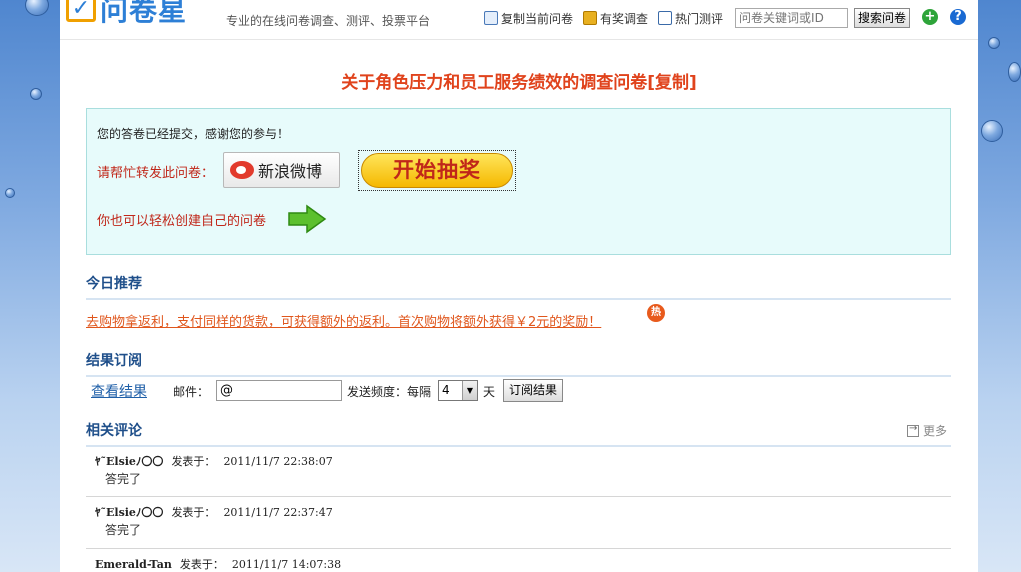  I want to click on logo-text: 问卷星, so click(144, 13).